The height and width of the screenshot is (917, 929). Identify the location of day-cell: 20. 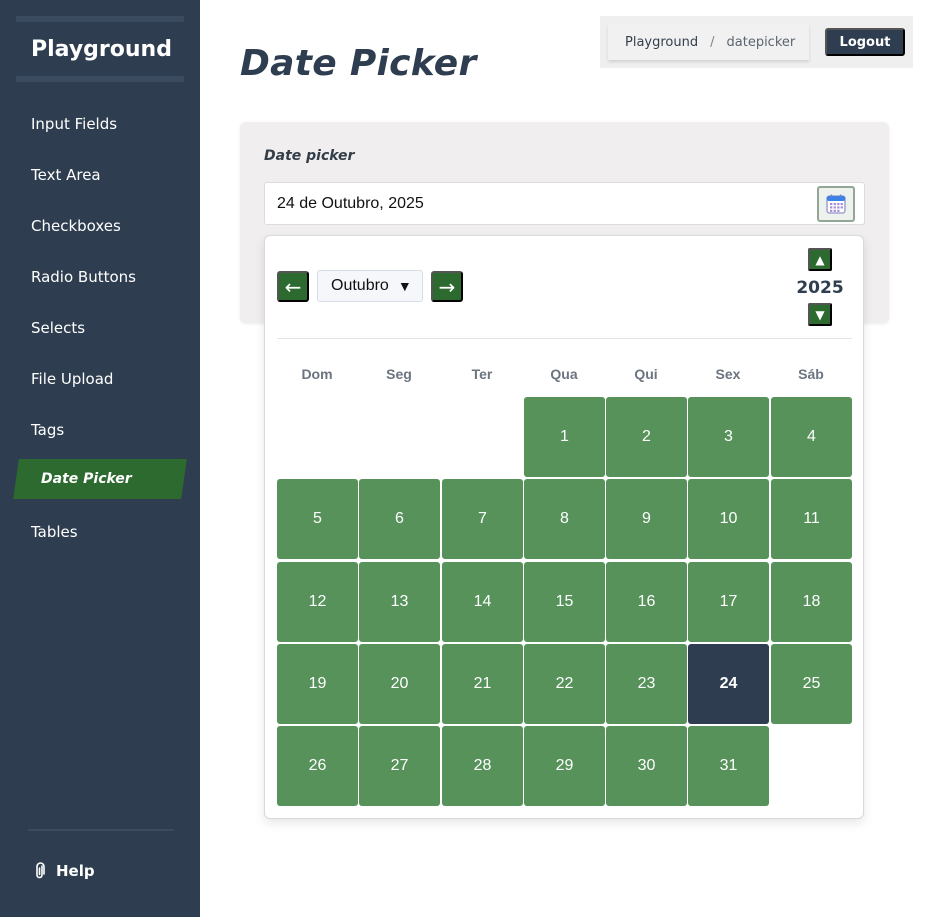
(399, 684).